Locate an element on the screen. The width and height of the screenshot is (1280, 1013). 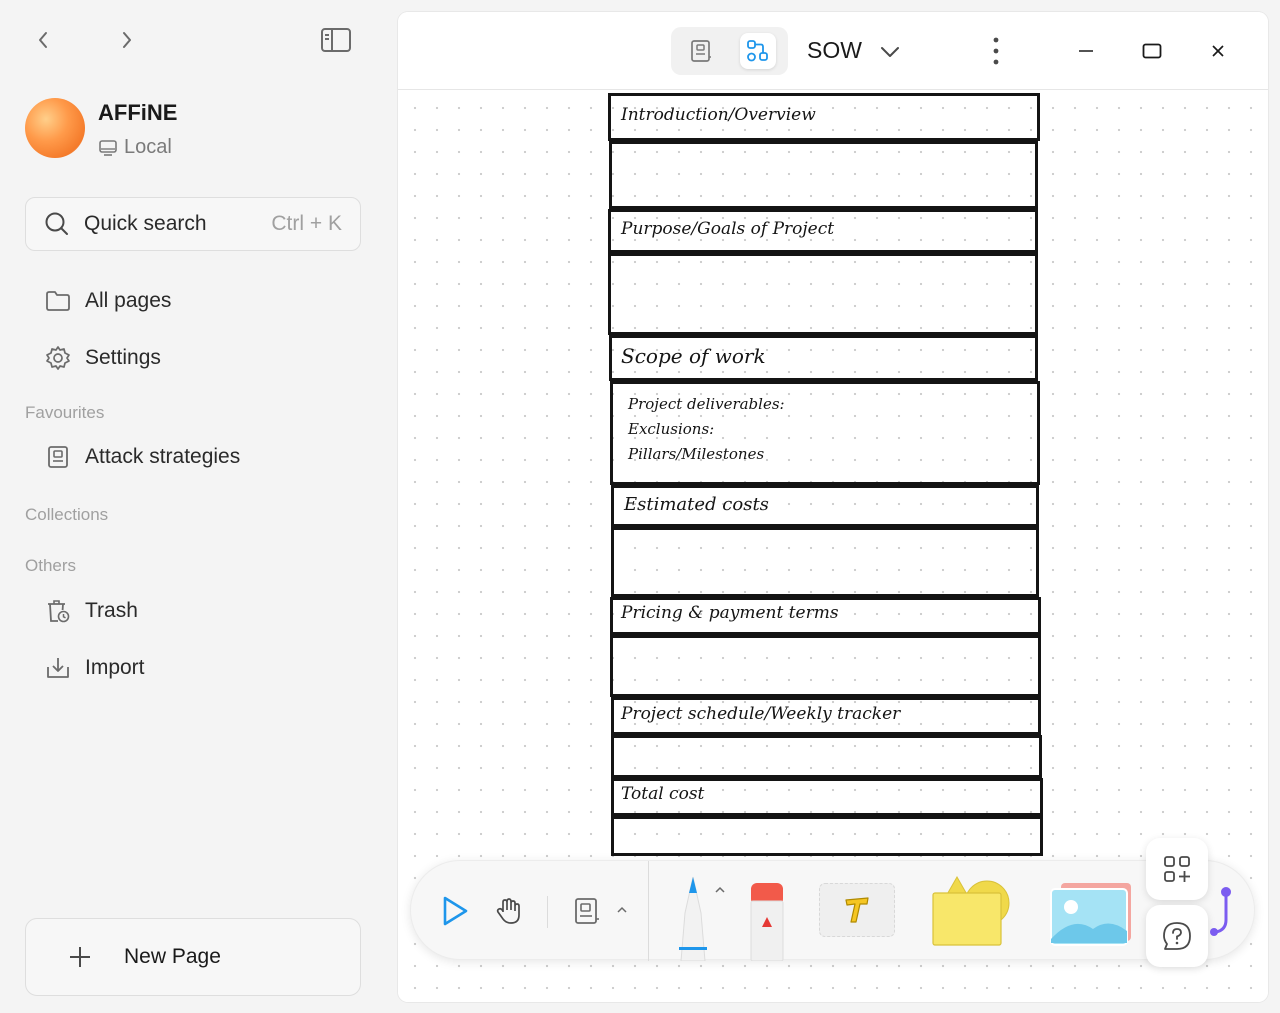
text-tool-button is located at coordinates (857, 910).